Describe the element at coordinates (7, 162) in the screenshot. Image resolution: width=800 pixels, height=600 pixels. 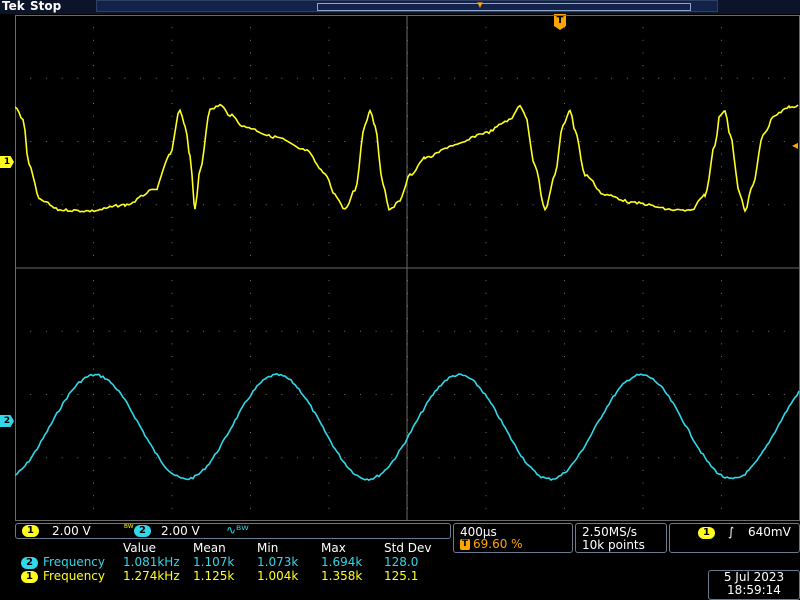
I see `ch1-ground-marker: 1` at that location.